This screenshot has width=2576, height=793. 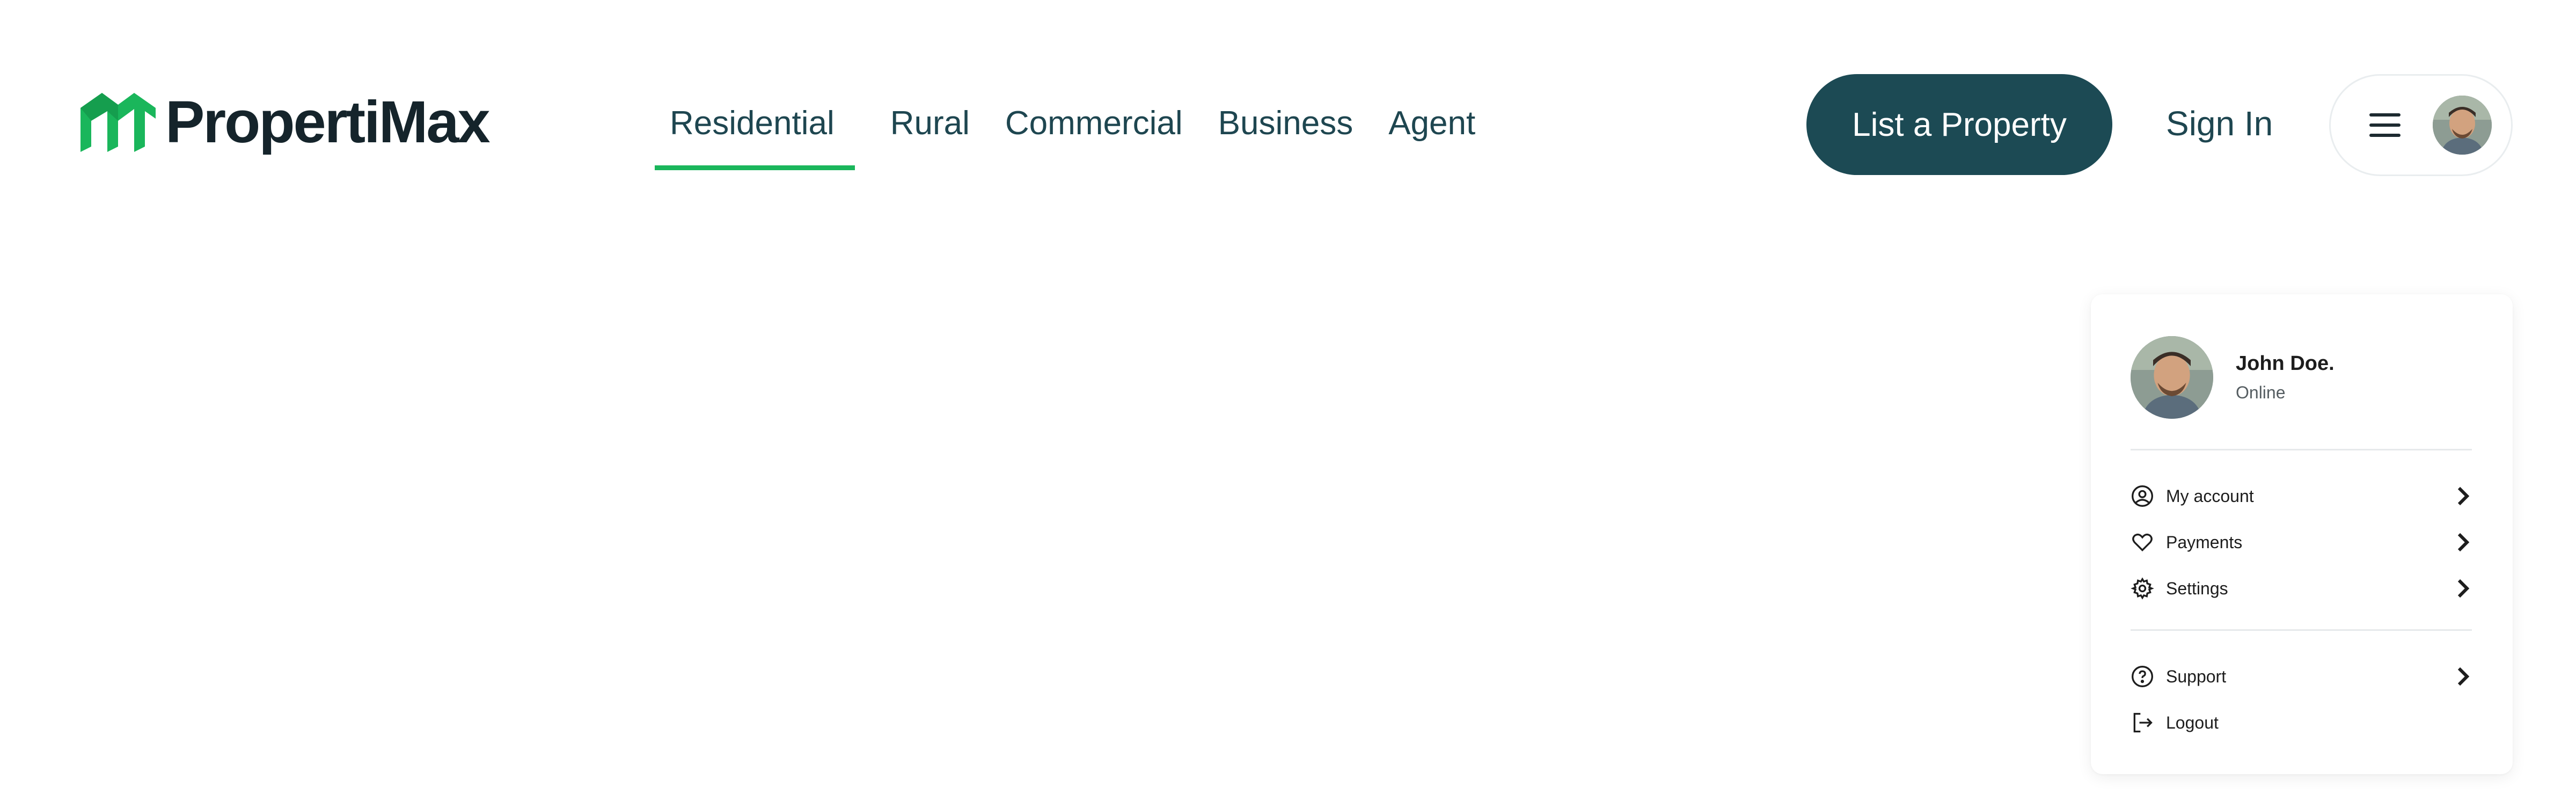 I want to click on logo-mark-icon, so click(x=118, y=122).